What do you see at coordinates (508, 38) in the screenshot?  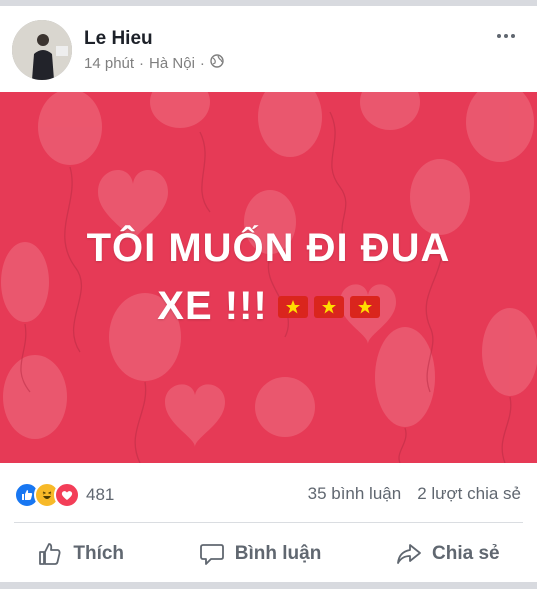 I see `more-options-icon` at bounding box center [508, 38].